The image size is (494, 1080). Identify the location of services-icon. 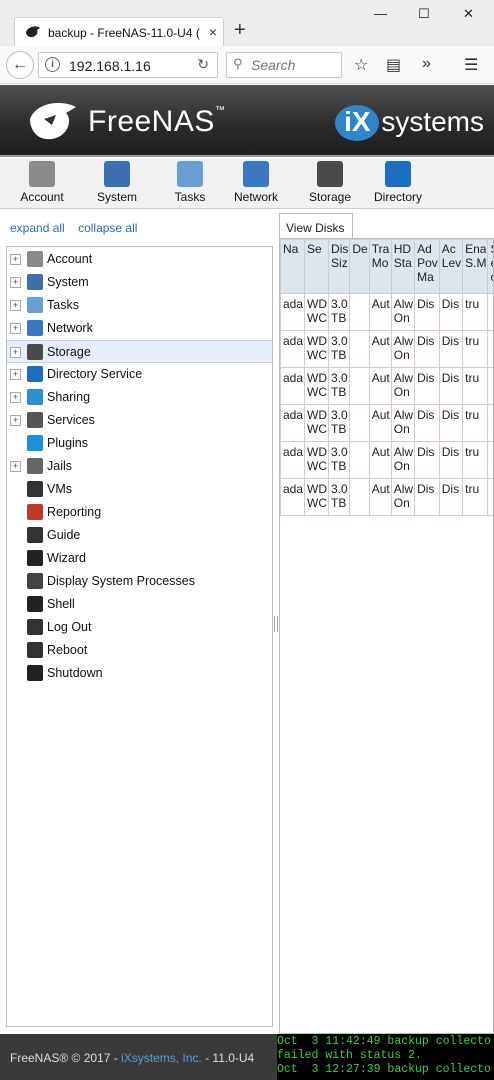
(35, 420).